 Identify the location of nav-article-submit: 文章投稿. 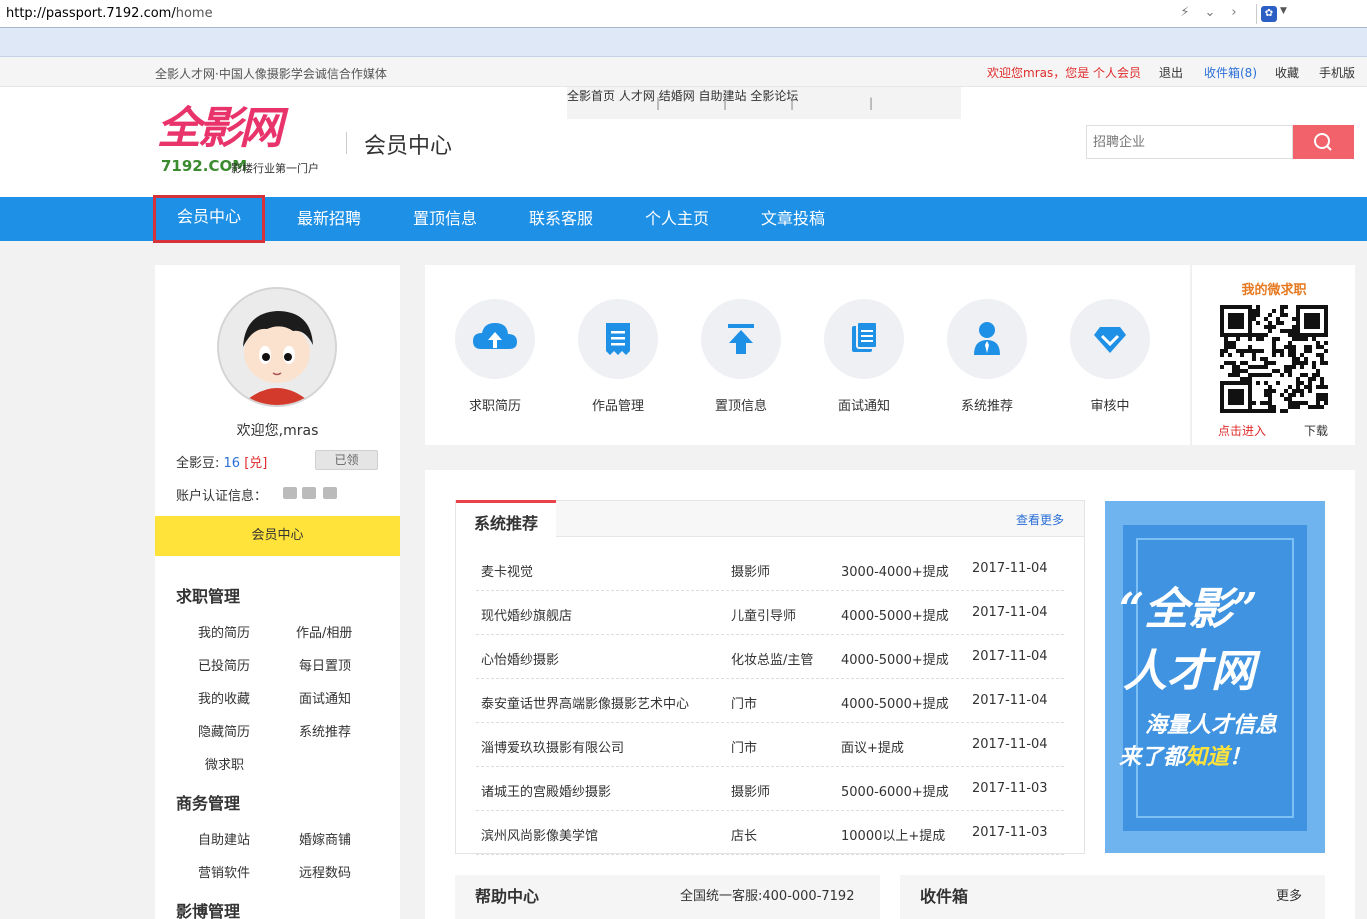
(793, 219).